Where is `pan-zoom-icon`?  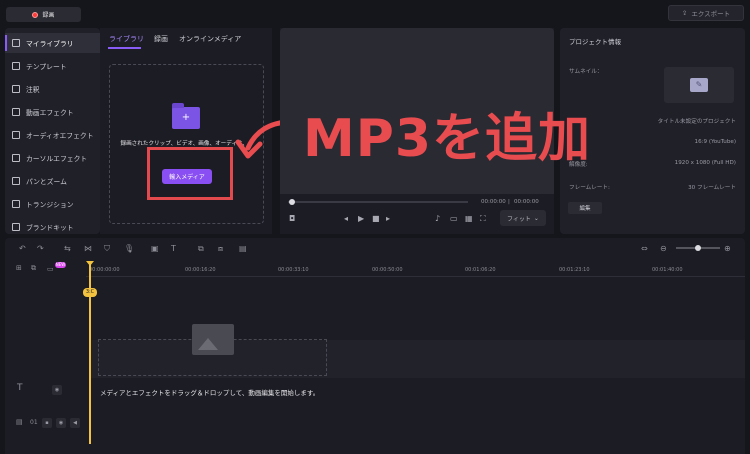 pan-zoom-icon is located at coordinates (16, 181).